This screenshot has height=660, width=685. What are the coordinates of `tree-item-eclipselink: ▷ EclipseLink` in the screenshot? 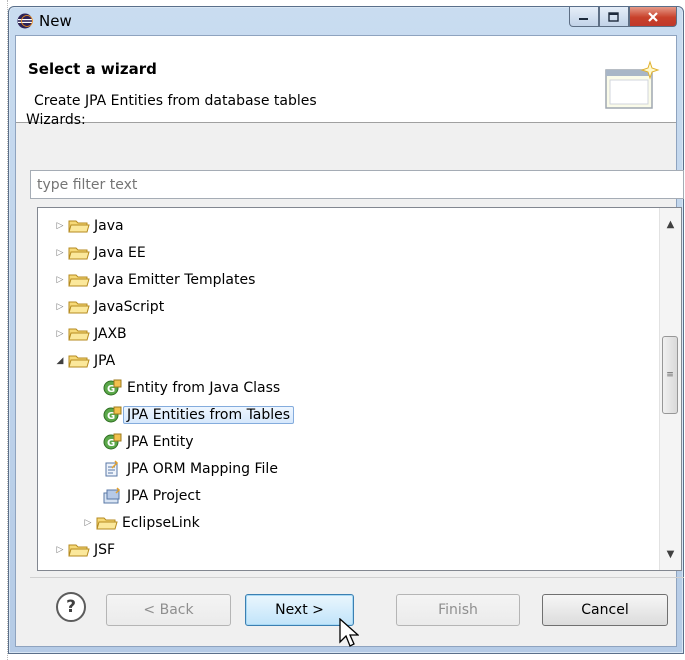 It's located at (141, 523).